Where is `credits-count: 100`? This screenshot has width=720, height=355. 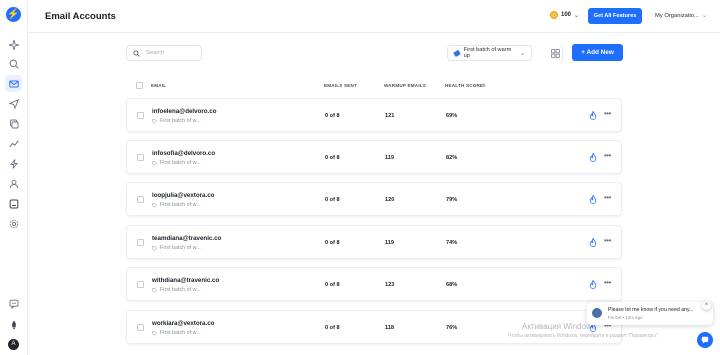 credits-count: 100 is located at coordinates (566, 15).